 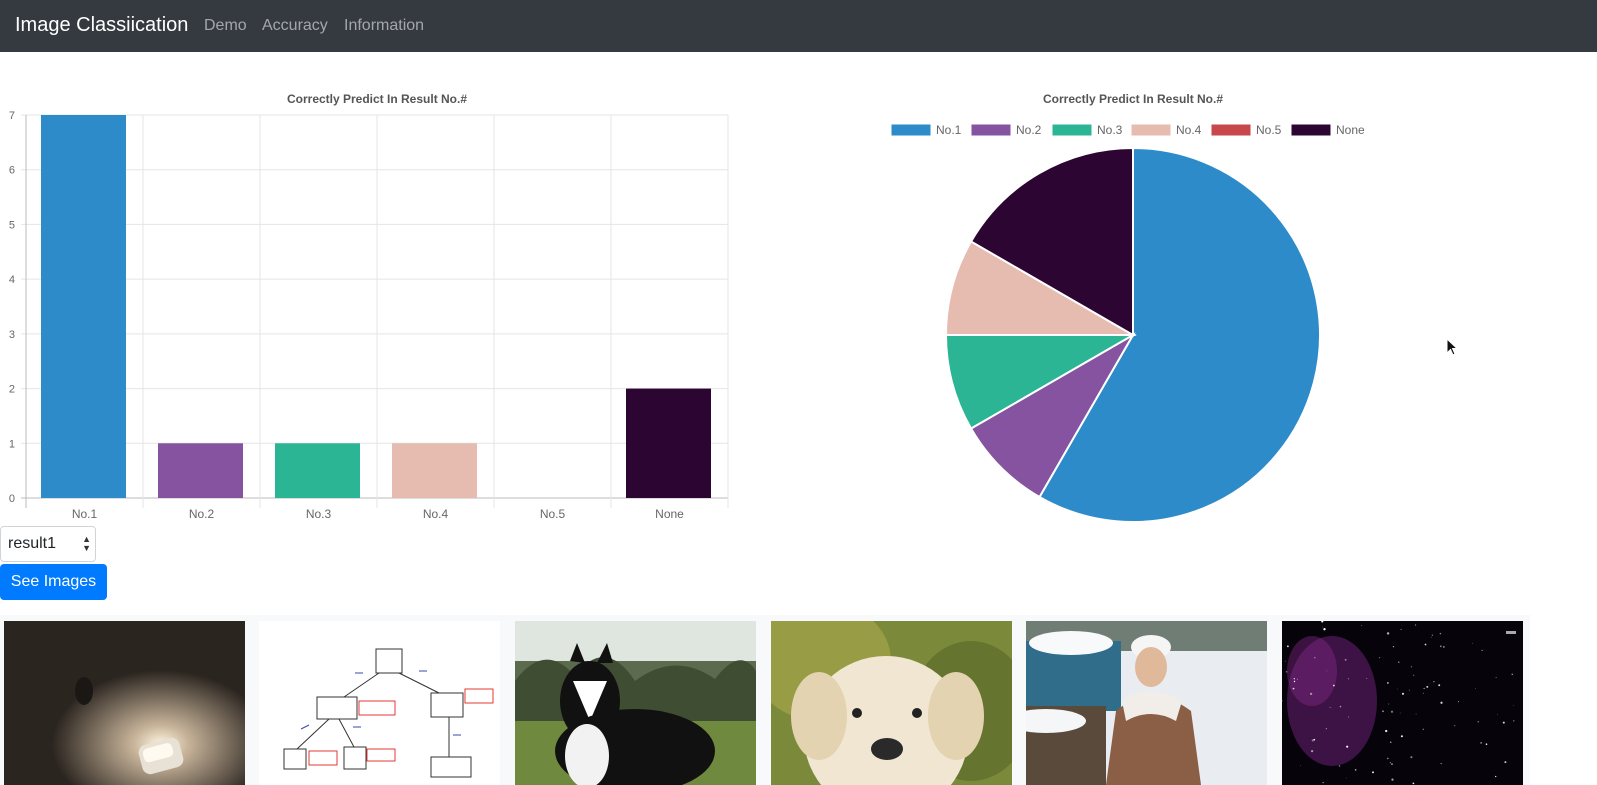 I want to click on legend-label: None, so click(x=1350, y=130).